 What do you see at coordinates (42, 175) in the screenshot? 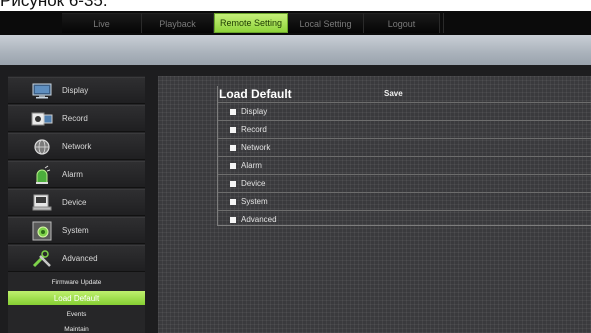
I see `siren-icon` at bounding box center [42, 175].